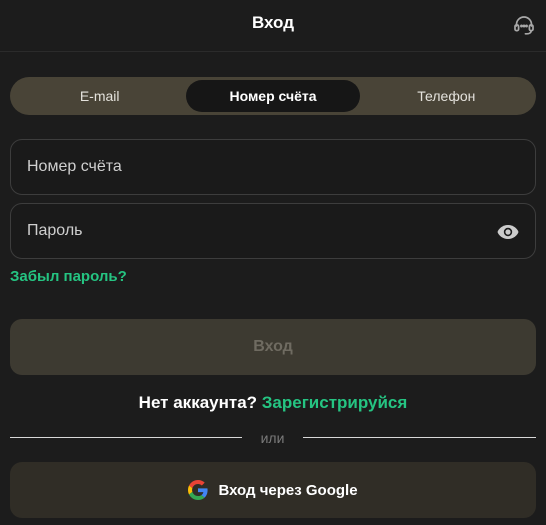 The image size is (546, 525). I want to click on toggle-password-visibility-button, so click(508, 232).